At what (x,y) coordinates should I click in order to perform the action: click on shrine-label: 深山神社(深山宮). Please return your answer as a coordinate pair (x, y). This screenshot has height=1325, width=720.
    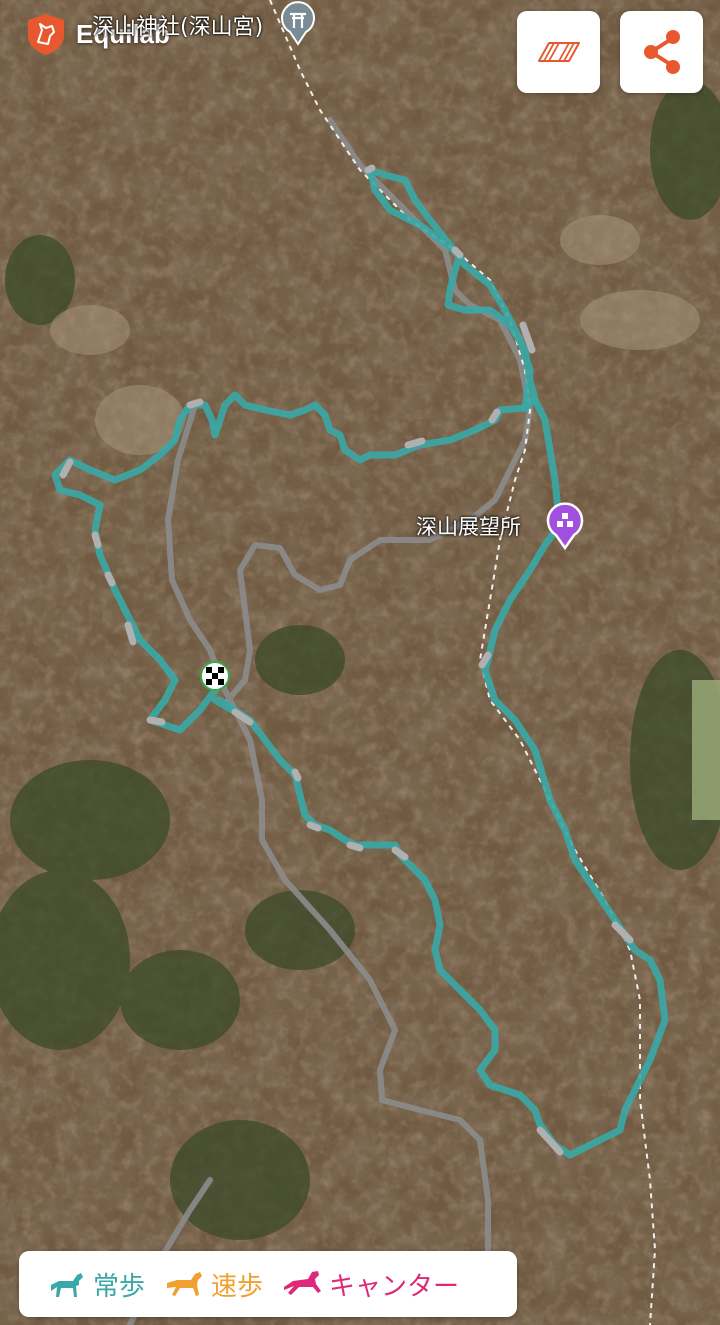
    Looking at the image, I should click on (178, 27).